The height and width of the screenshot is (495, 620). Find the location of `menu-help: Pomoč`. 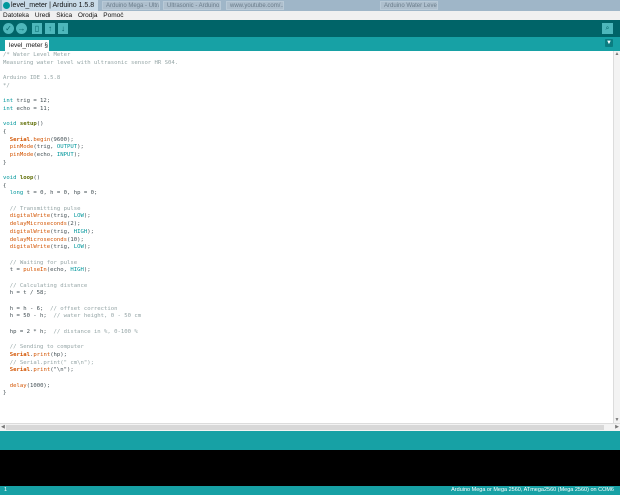

menu-help: Pomoč is located at coordinates (113, 15).